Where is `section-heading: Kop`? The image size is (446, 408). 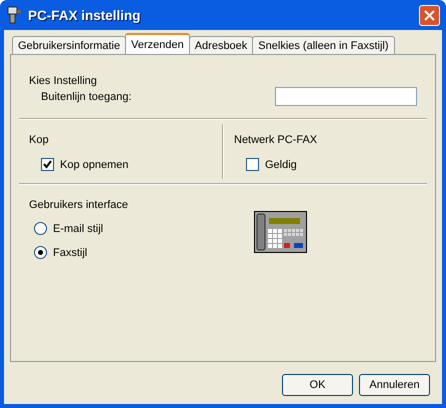
section-heading: Kop is located at coordinates (39, 140).